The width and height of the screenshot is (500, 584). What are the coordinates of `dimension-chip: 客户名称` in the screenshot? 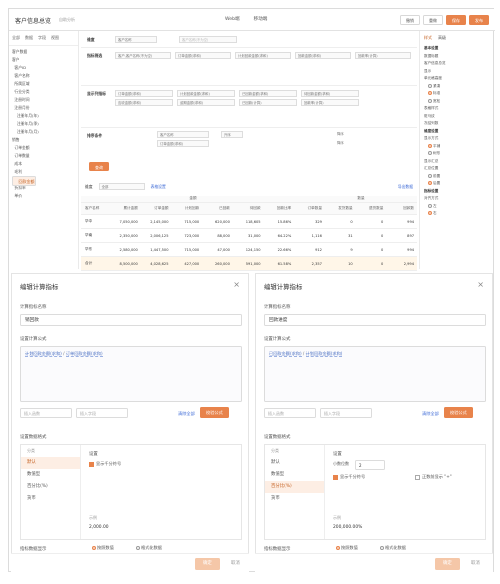 It's located at (136, 39).